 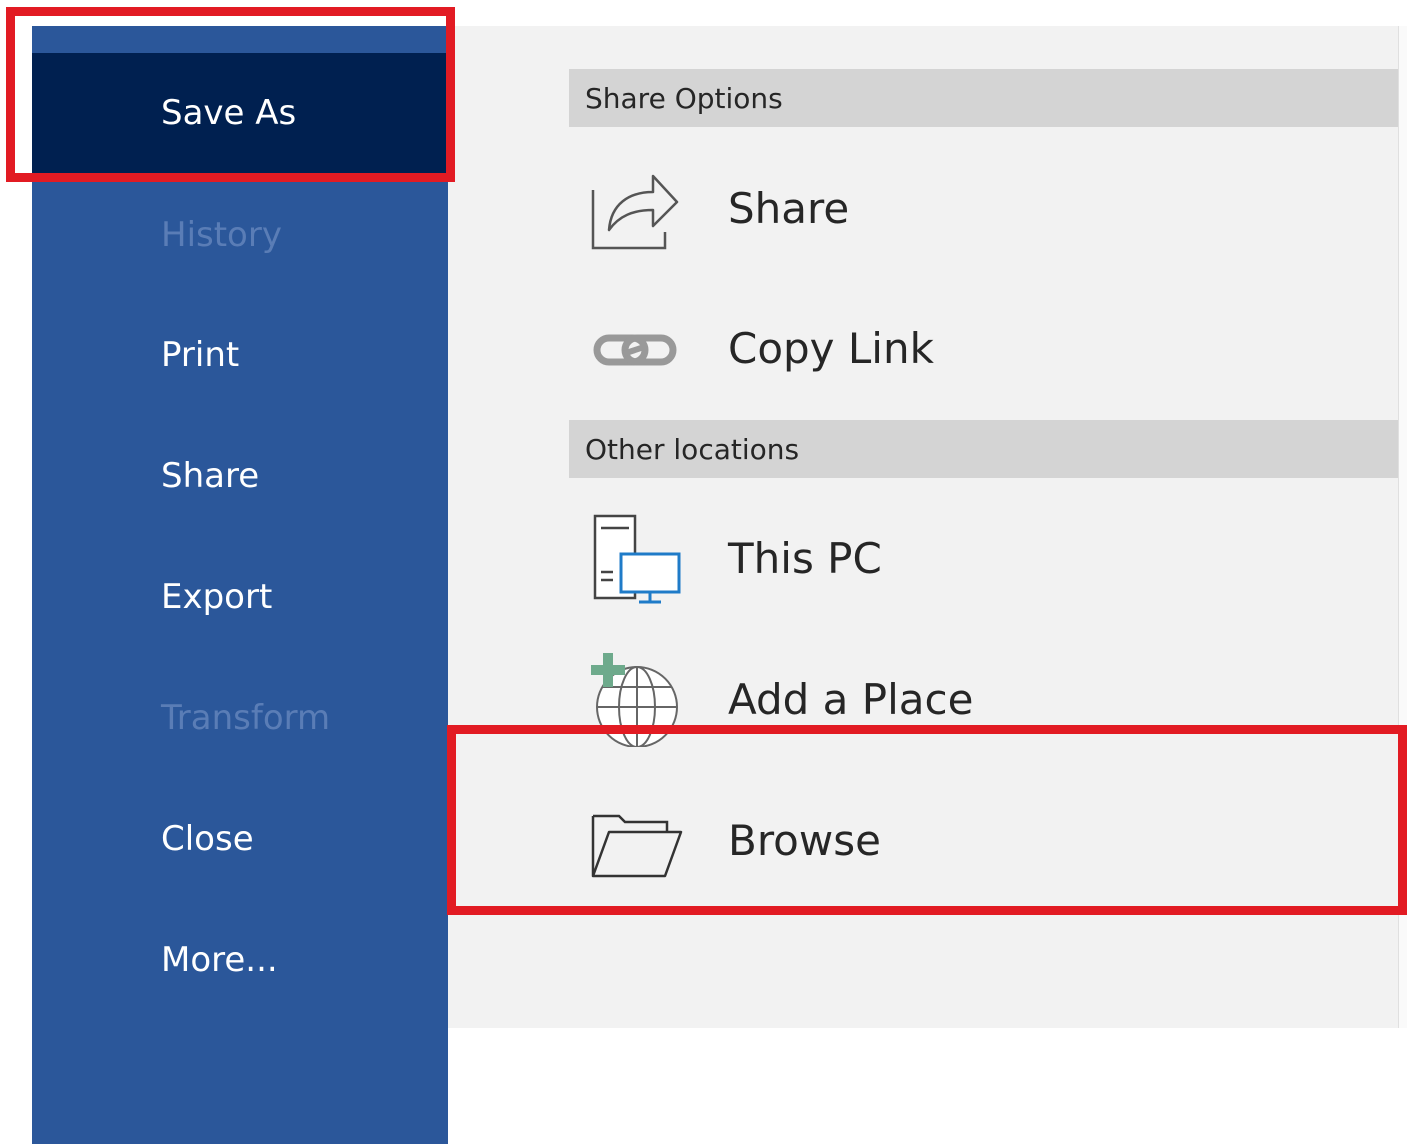 What do you see at coordinates (221, 235) in the screenshot?
I see `sidebar-item-label: History` at bounding box center [221, 235].